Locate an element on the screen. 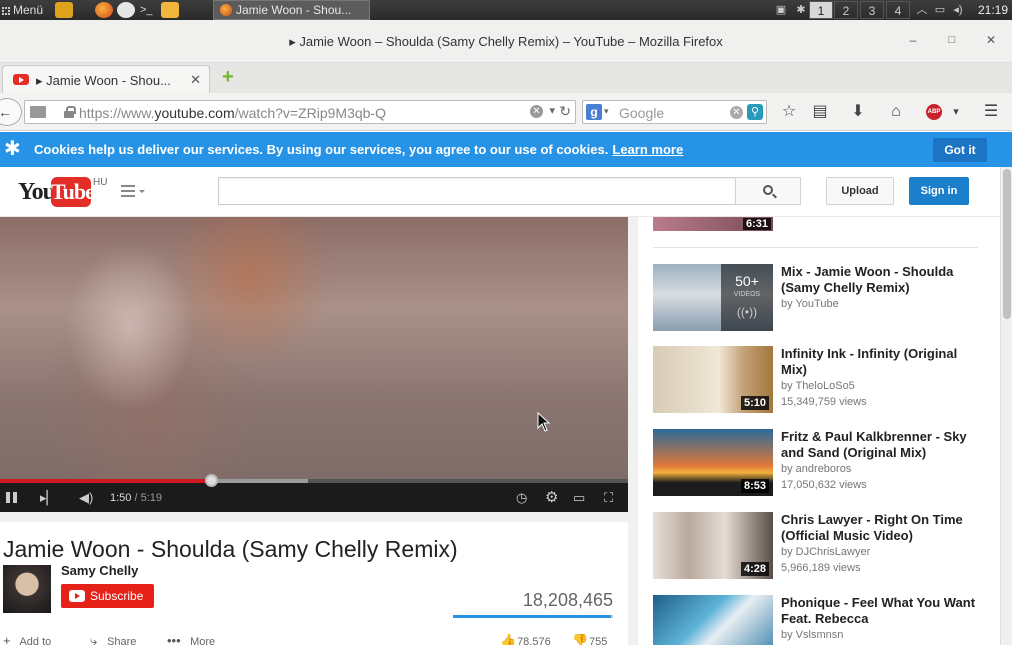 The height and width of the screenshot is (645, 1012). duration-badge: 6:31 is located at coordinates (756, 224).